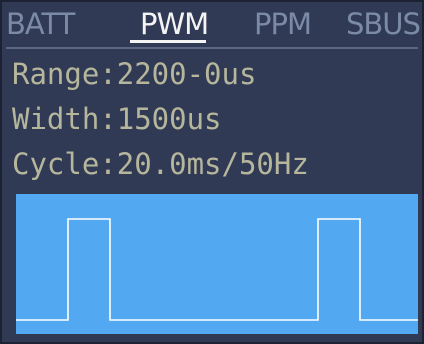 This screenshot has width=424, height=344. What do you see at coordinates (283, 24) in the screenshot?
I see `tab-ppm: PPM` at bounding box center [283, 24].